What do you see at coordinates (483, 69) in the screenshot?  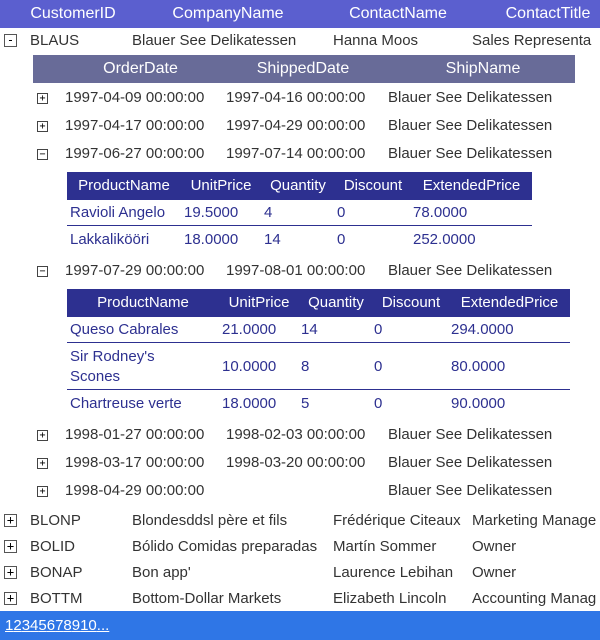 I see `column-header-shipname: ShipName` at bounding box center [483, 69].